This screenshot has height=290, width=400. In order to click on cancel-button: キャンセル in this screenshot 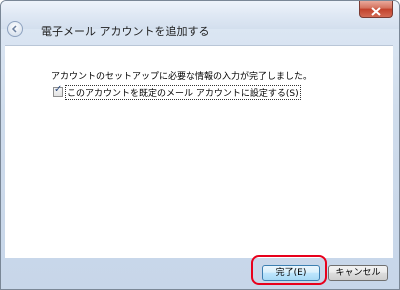, I will do `click(358, 273)`.